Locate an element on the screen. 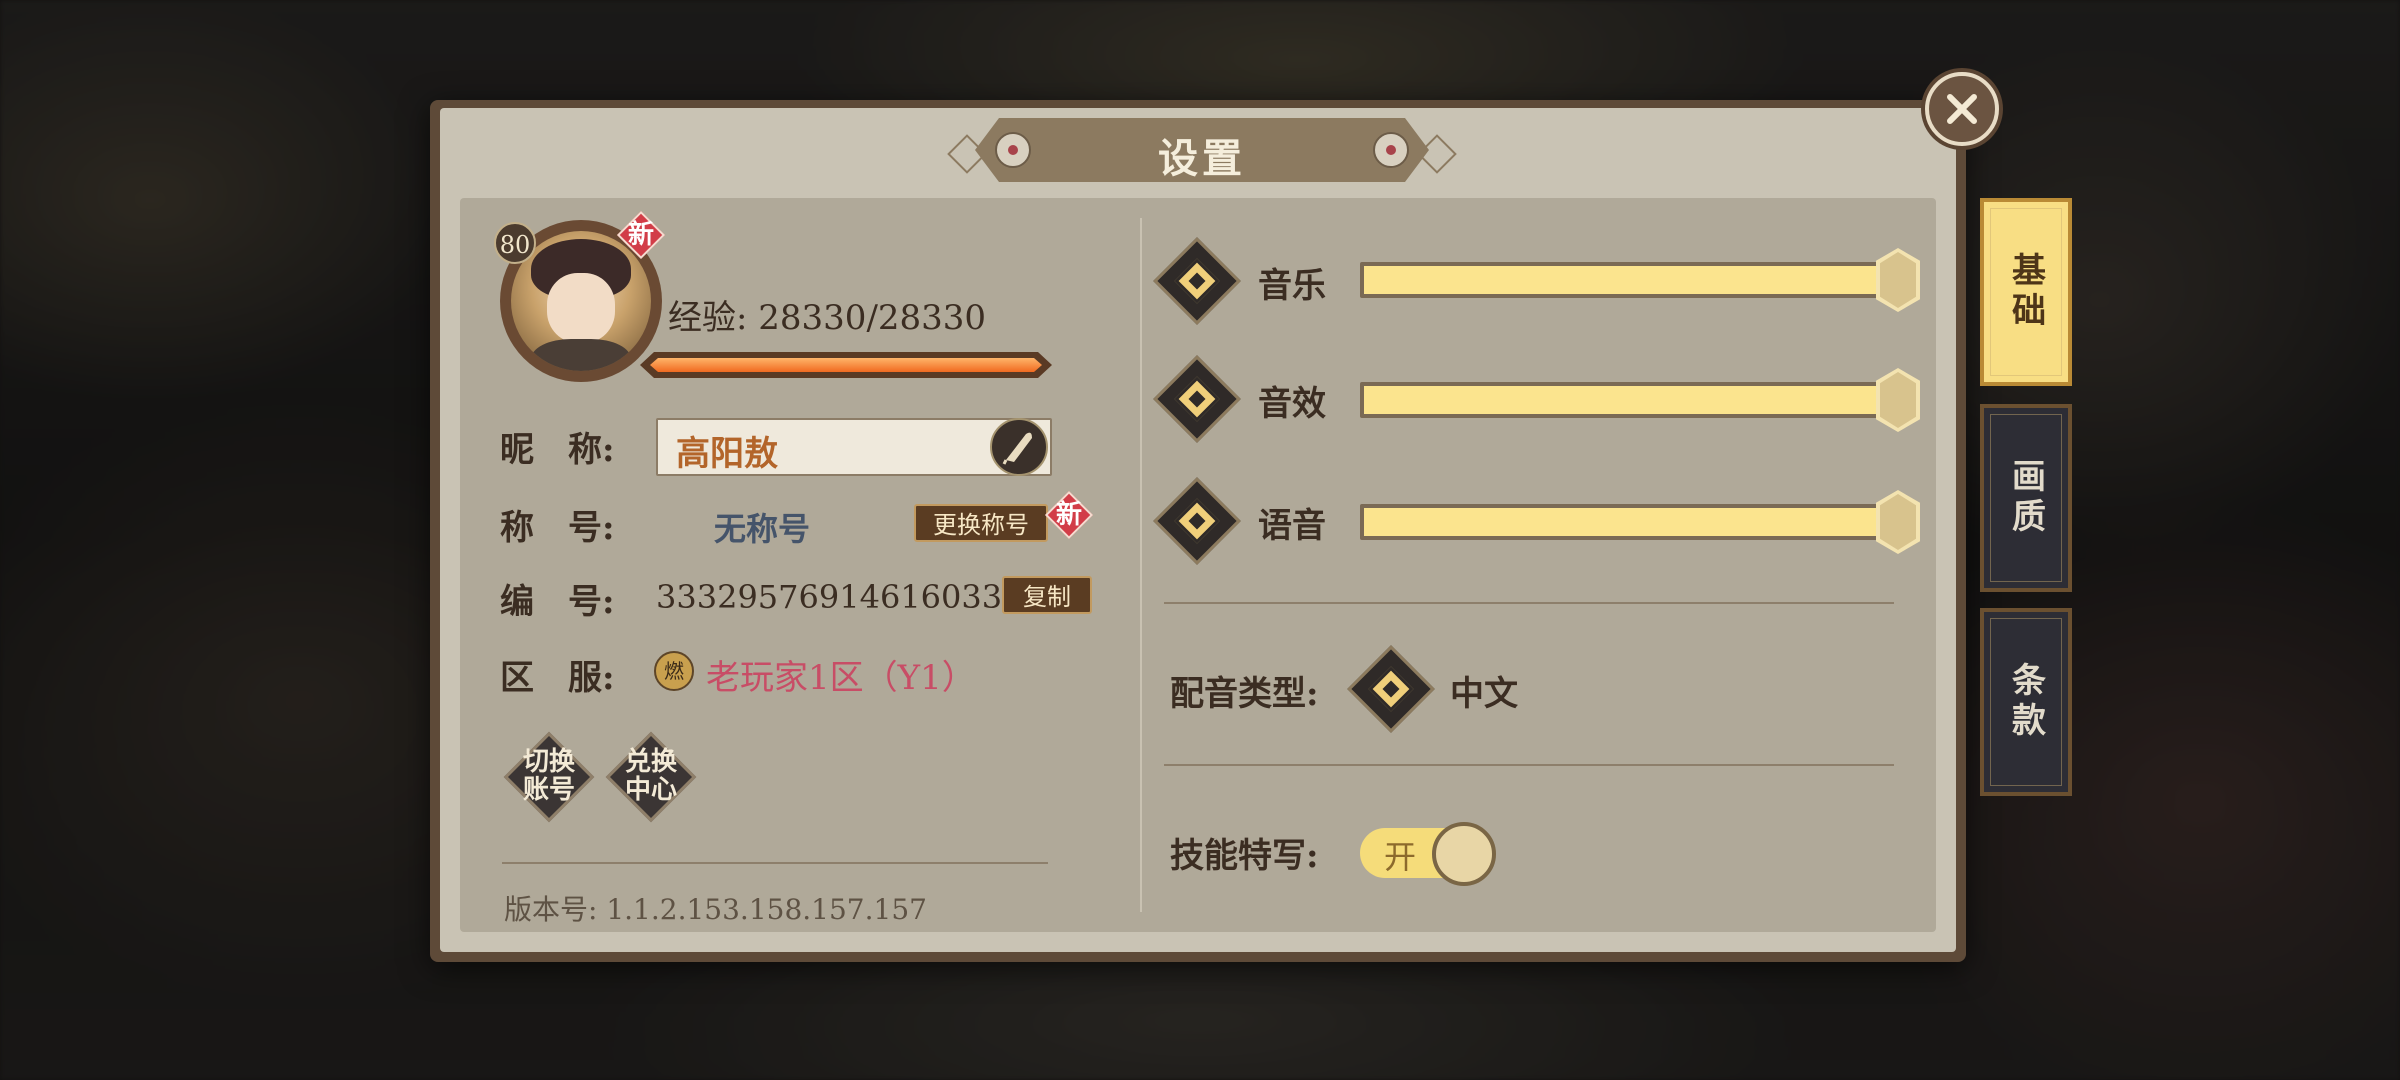 The height and width of the screenshot is (1080, 2400). sfx-label: 音效 is located at coordinates (1292, 404).